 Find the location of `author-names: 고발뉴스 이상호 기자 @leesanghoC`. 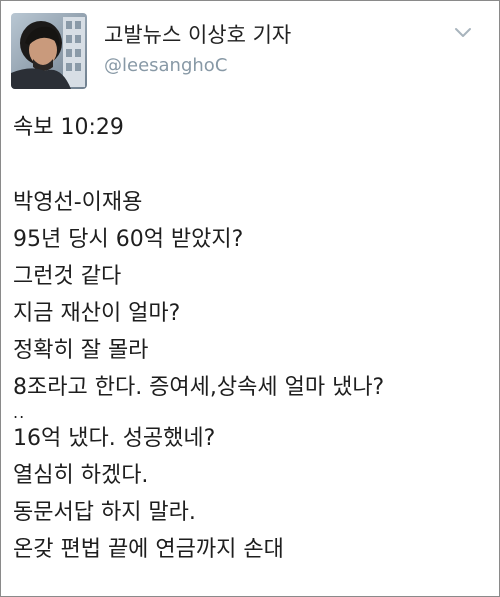

author-names: 고발뉴스 이상호 기자 @leesanghoC is located at coordinates (197, 49).